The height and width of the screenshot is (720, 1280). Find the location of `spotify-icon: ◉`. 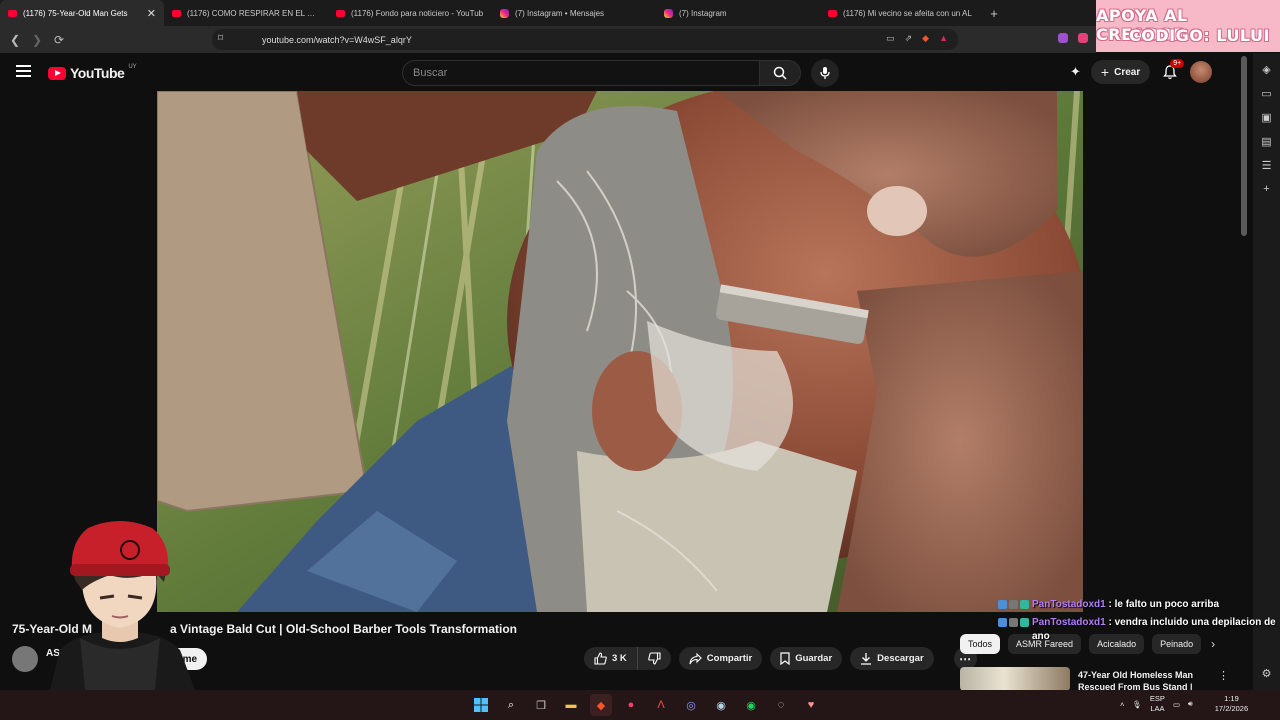

spotify-icon: ◉ is located at coordinates (751, 705).